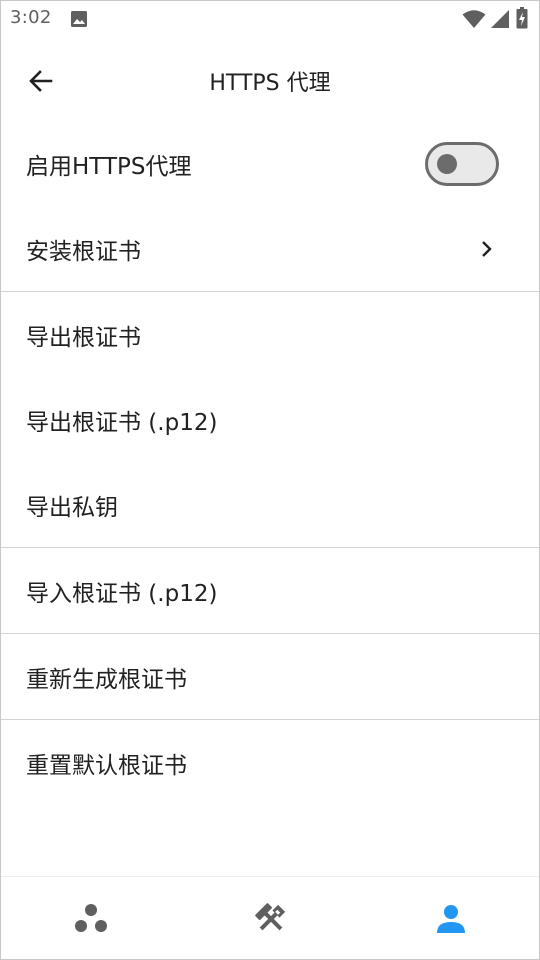  Describe the element at coordinates (270, 334) in the screenshot. I see `export-root-cert-row: 导出根证书` at that location.